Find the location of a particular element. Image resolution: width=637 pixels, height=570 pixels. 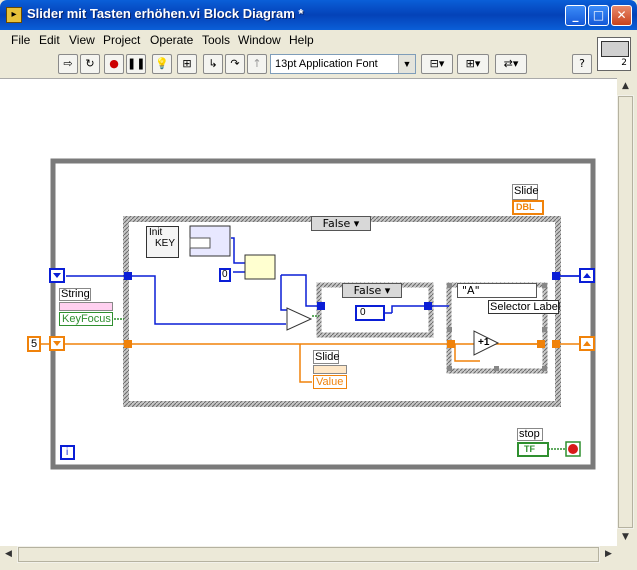

outer-case-selector: False ▾ is located at coordinates (341, 223).